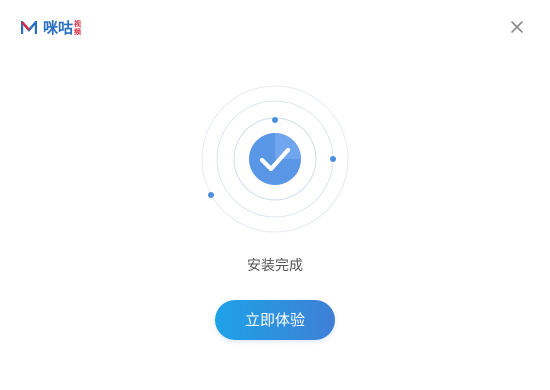 This screenshot has width=550, height=390. I want to click on try-now-button: 立即体验, so click(275, 320).